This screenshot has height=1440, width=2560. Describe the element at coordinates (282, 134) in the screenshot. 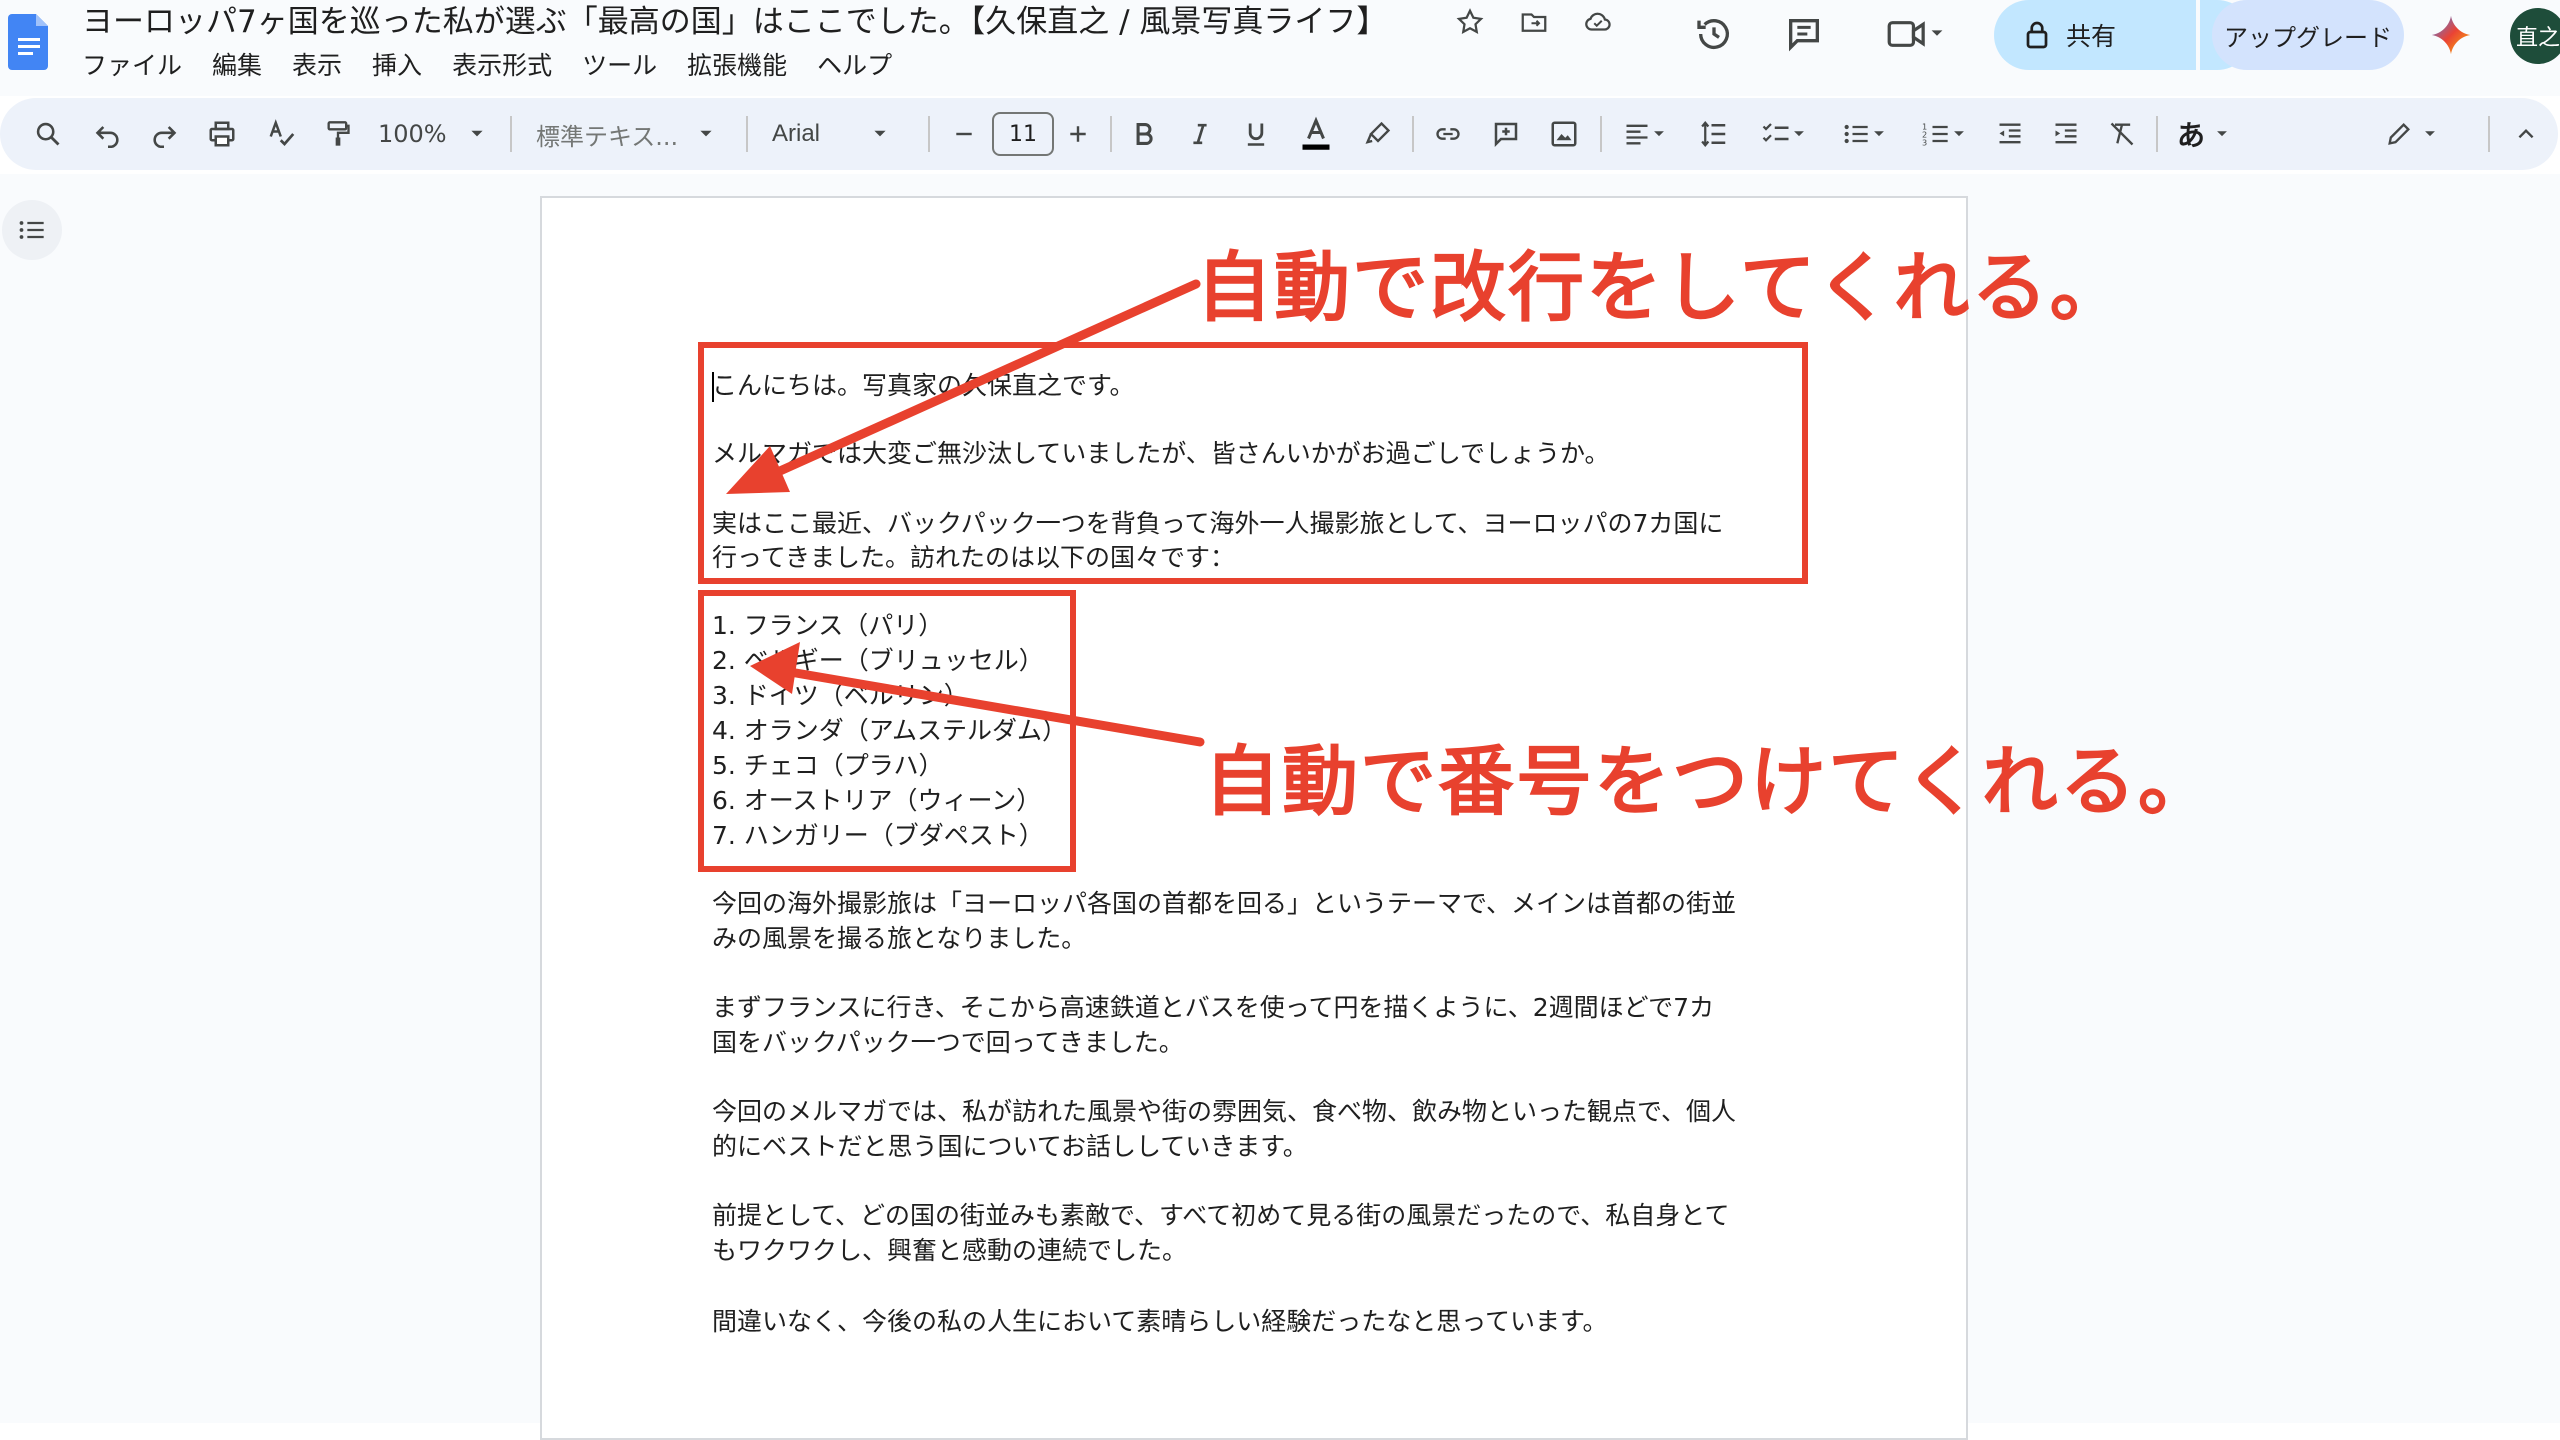

I see `spellcheck-icon` at that location.